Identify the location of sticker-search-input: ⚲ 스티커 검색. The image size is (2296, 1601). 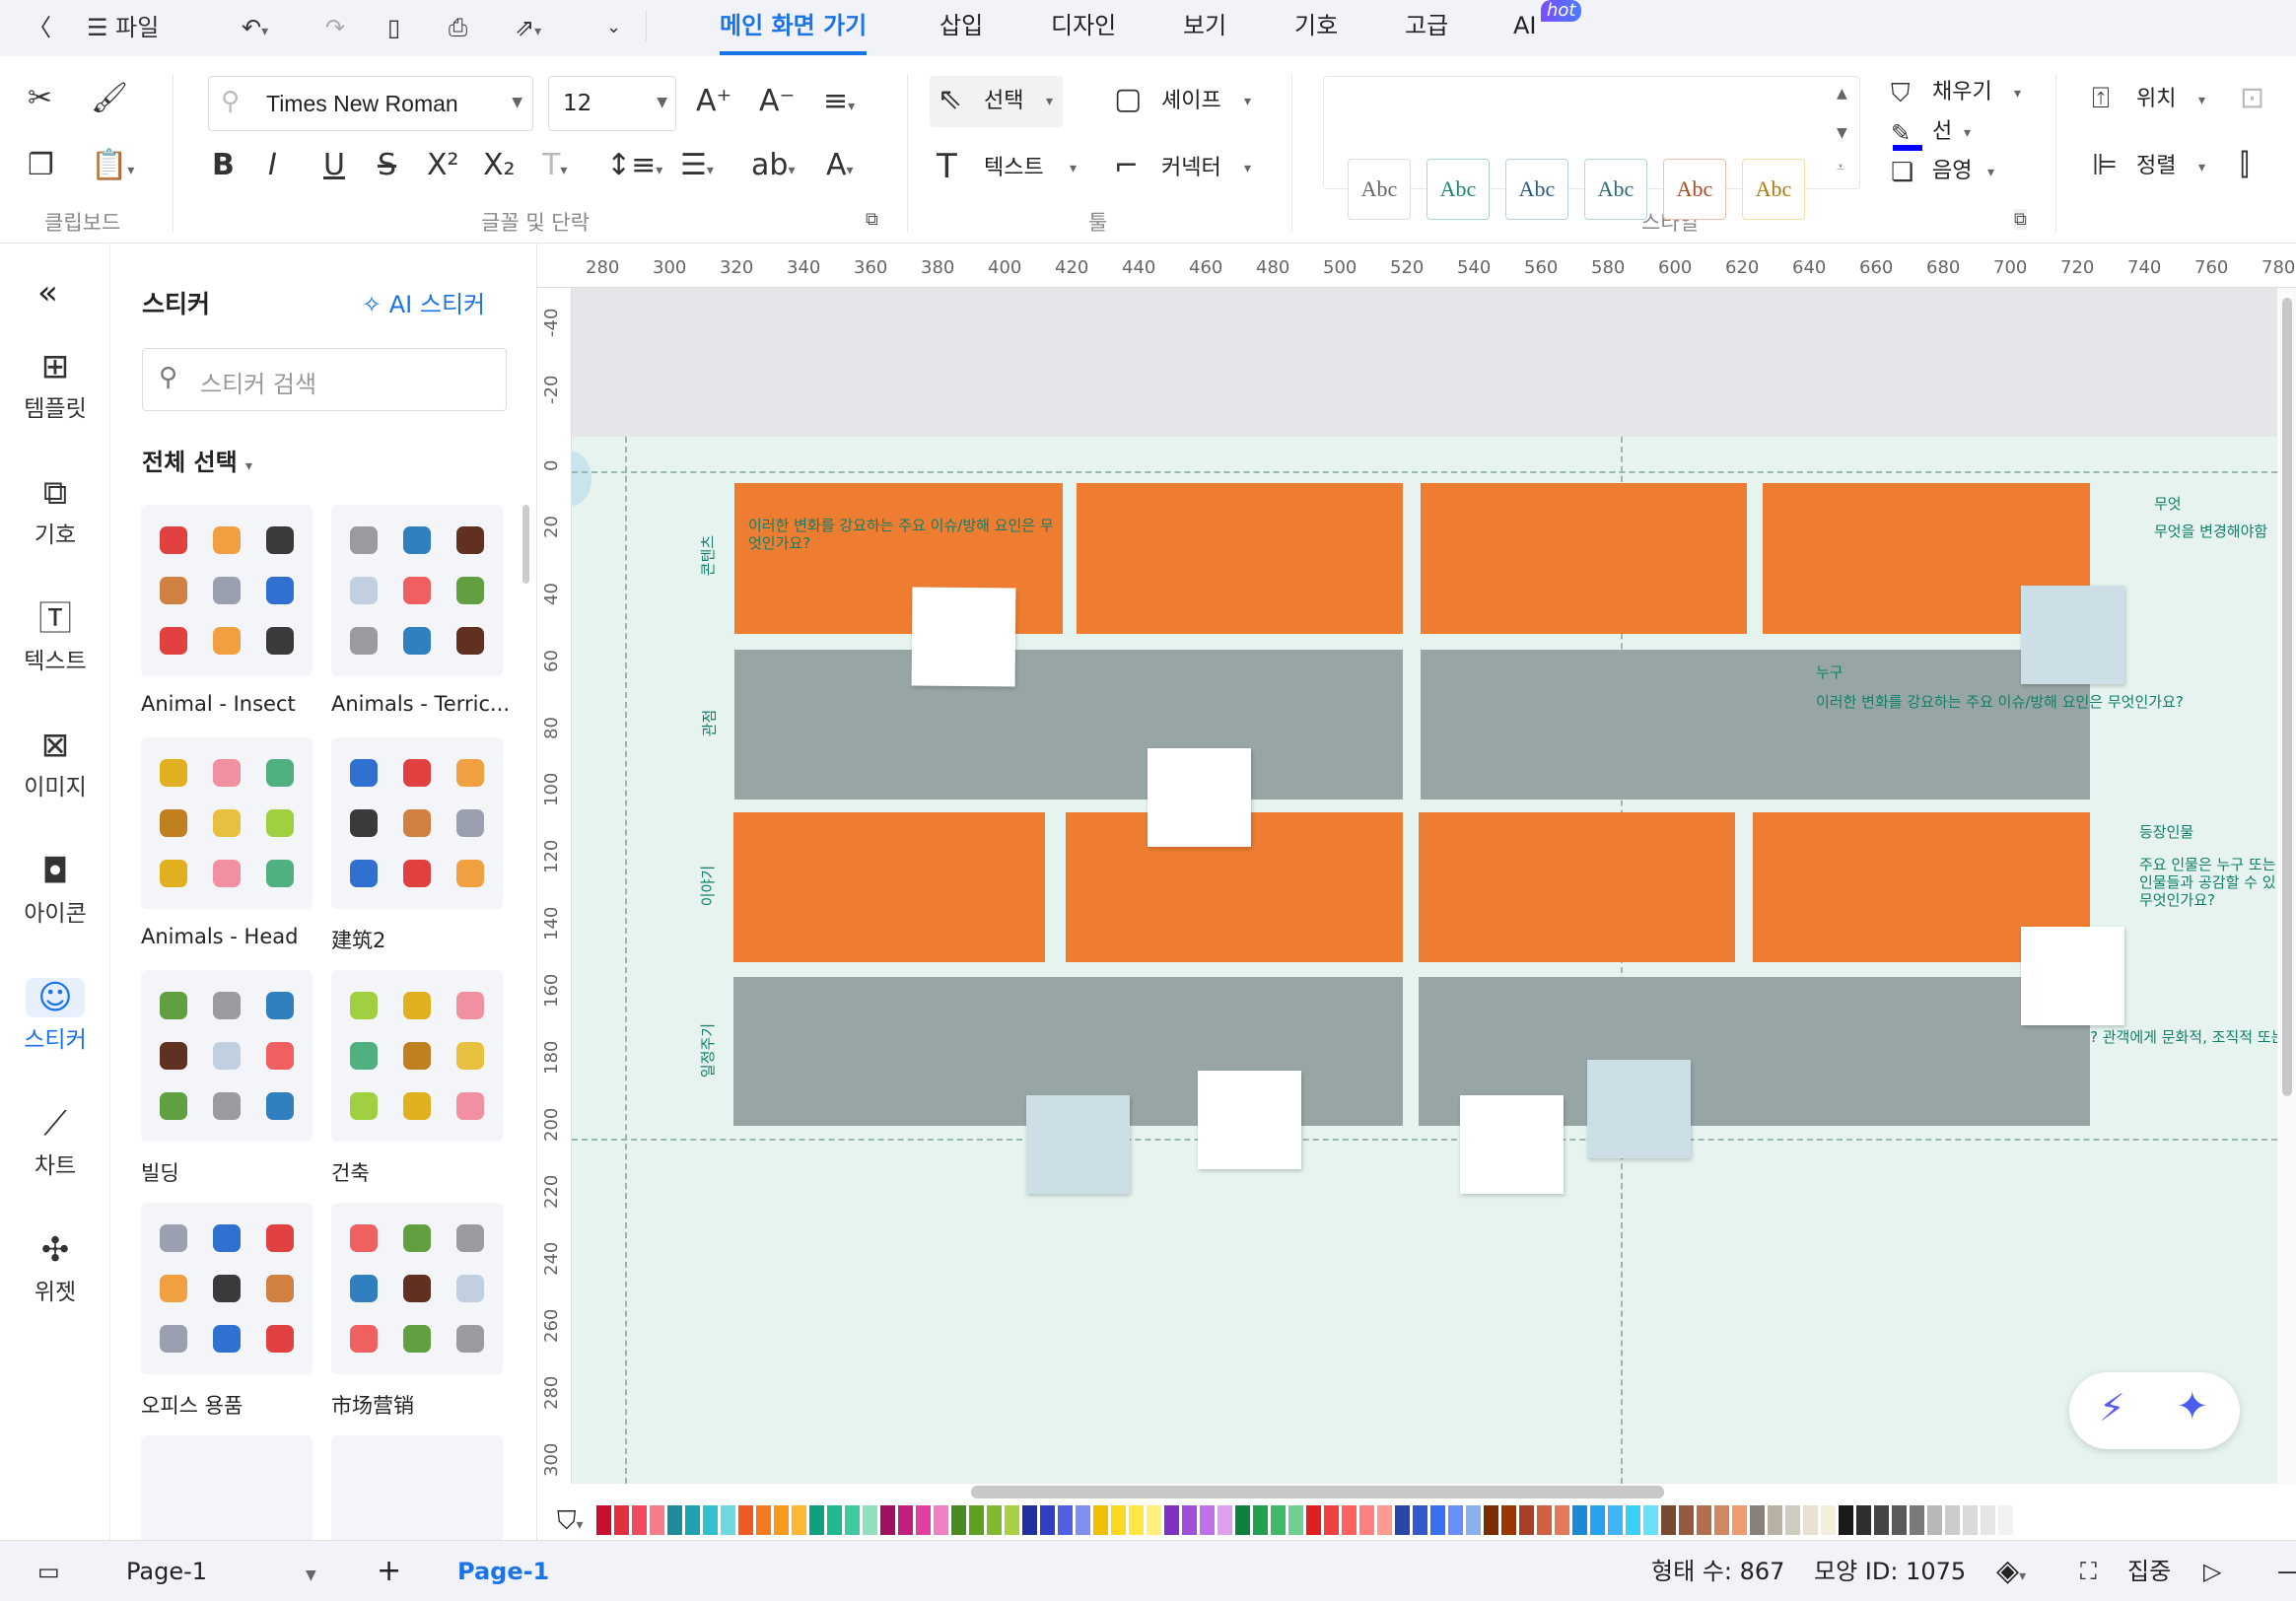
(324, 380).